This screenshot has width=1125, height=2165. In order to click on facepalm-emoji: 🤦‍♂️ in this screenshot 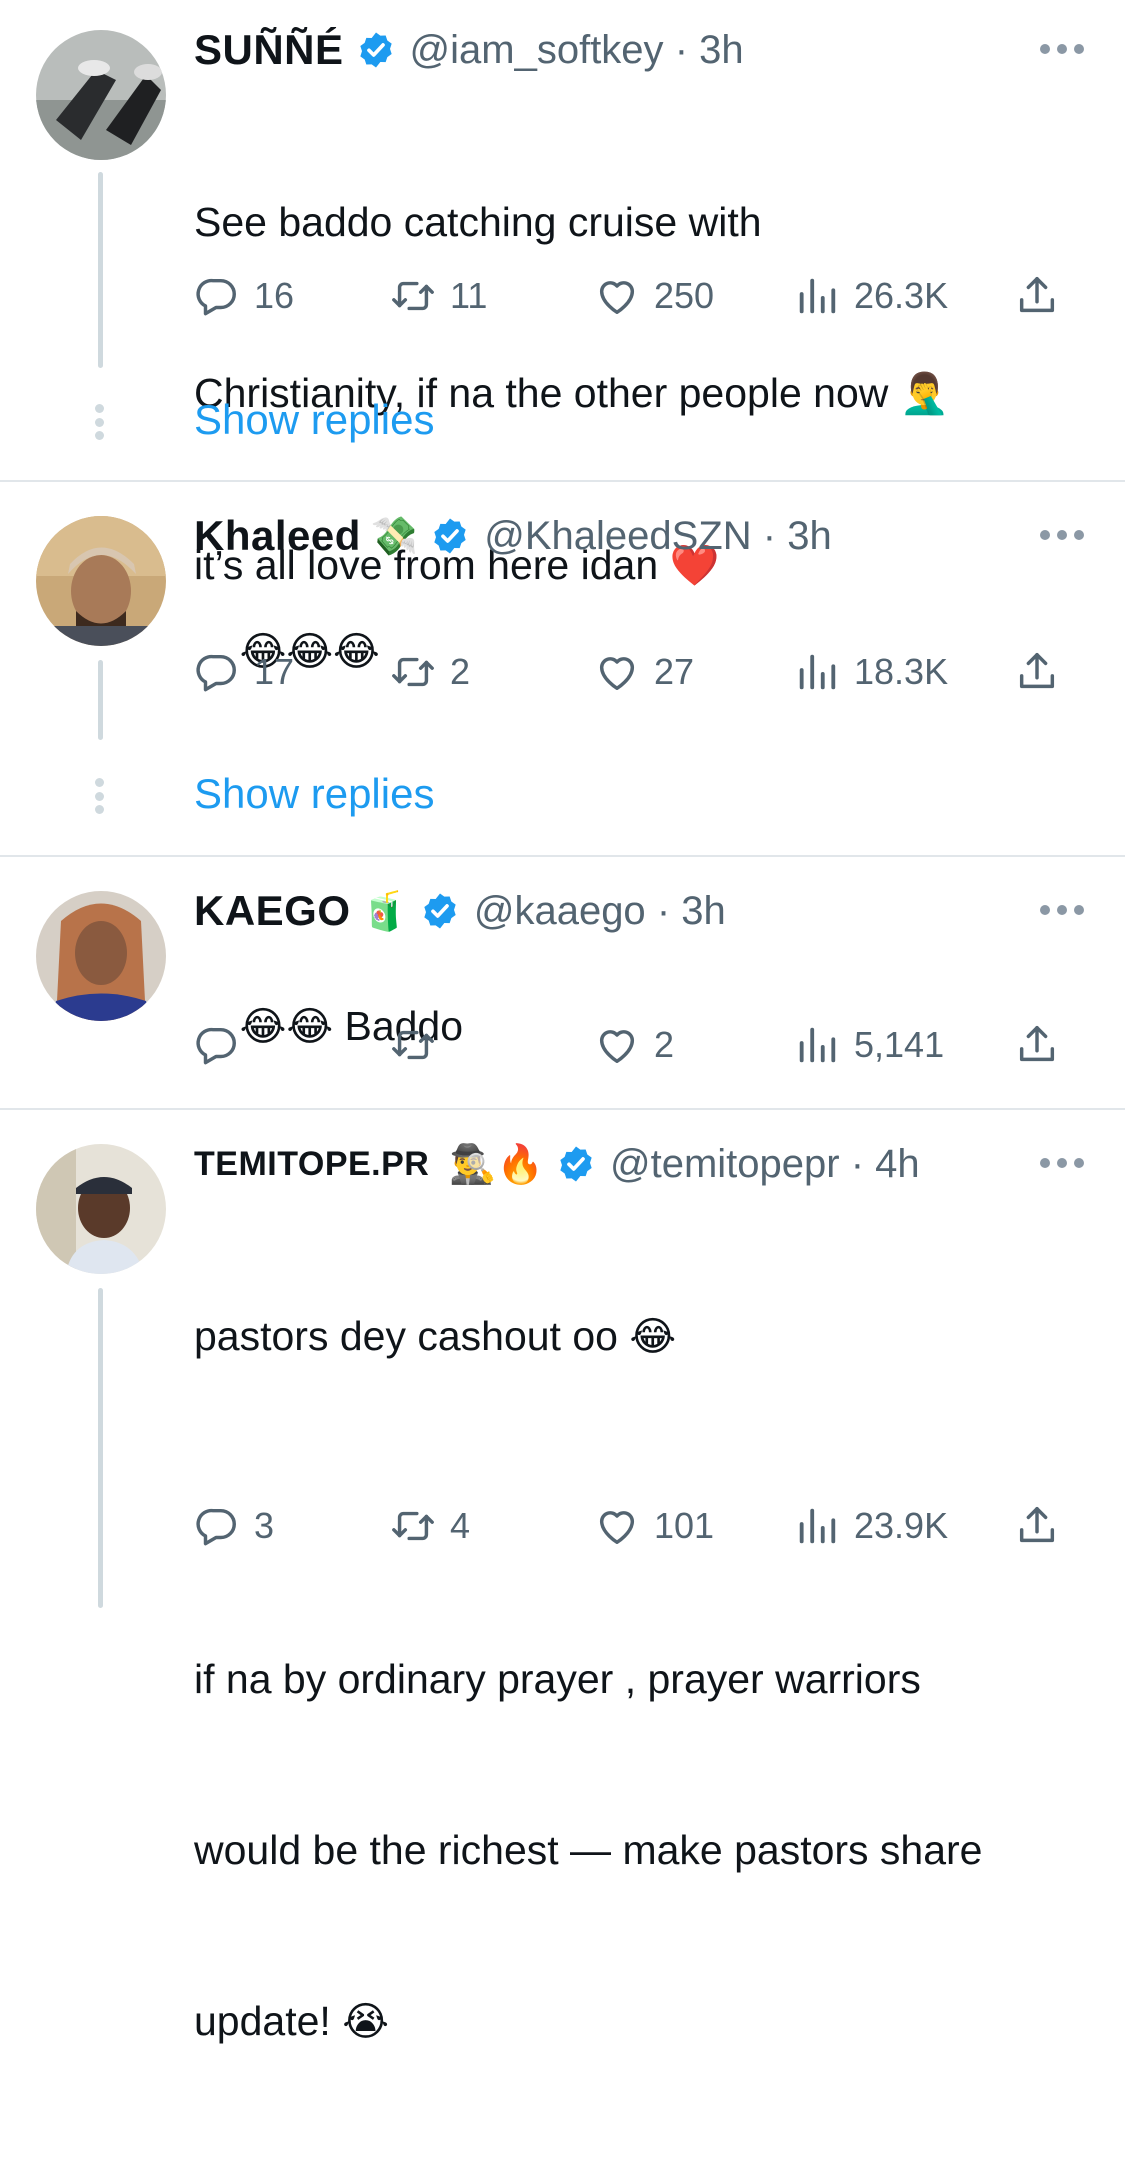, I will do `click(924, 394)`.